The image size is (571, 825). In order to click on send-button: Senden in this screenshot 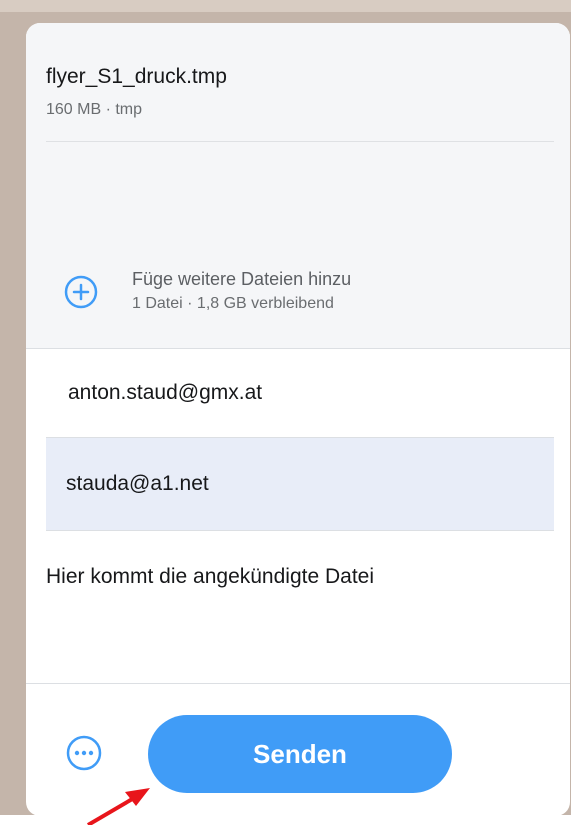, I will do `click(300, 754)`.